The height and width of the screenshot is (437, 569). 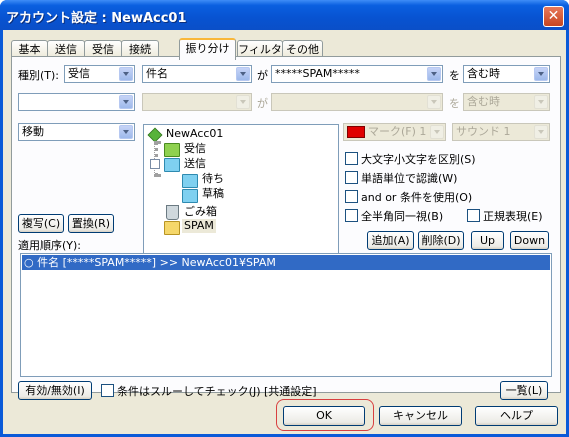 I want to click on delete-button: 削除(D), so click(x=441, y=240).